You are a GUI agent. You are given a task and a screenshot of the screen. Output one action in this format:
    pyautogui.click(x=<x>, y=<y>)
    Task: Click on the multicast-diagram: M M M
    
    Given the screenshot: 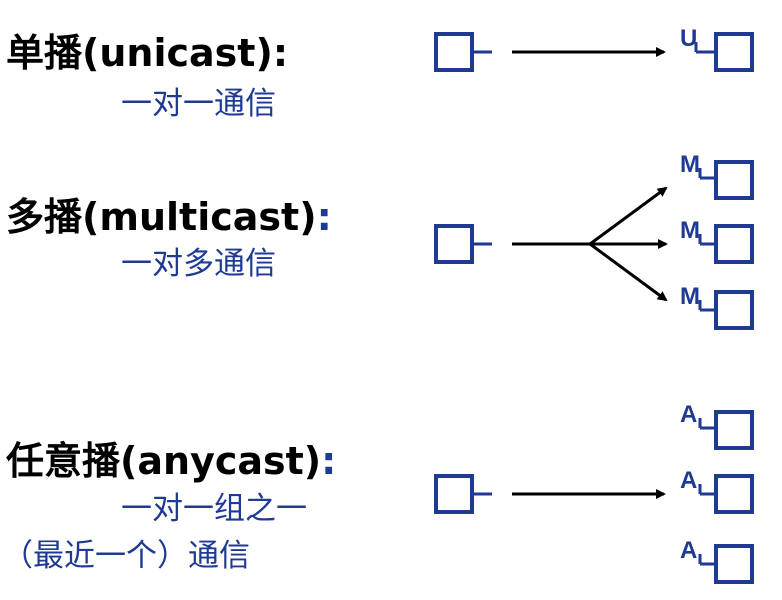 What is the action you would take?
    pyautogui.click(x=594, y=240)
    